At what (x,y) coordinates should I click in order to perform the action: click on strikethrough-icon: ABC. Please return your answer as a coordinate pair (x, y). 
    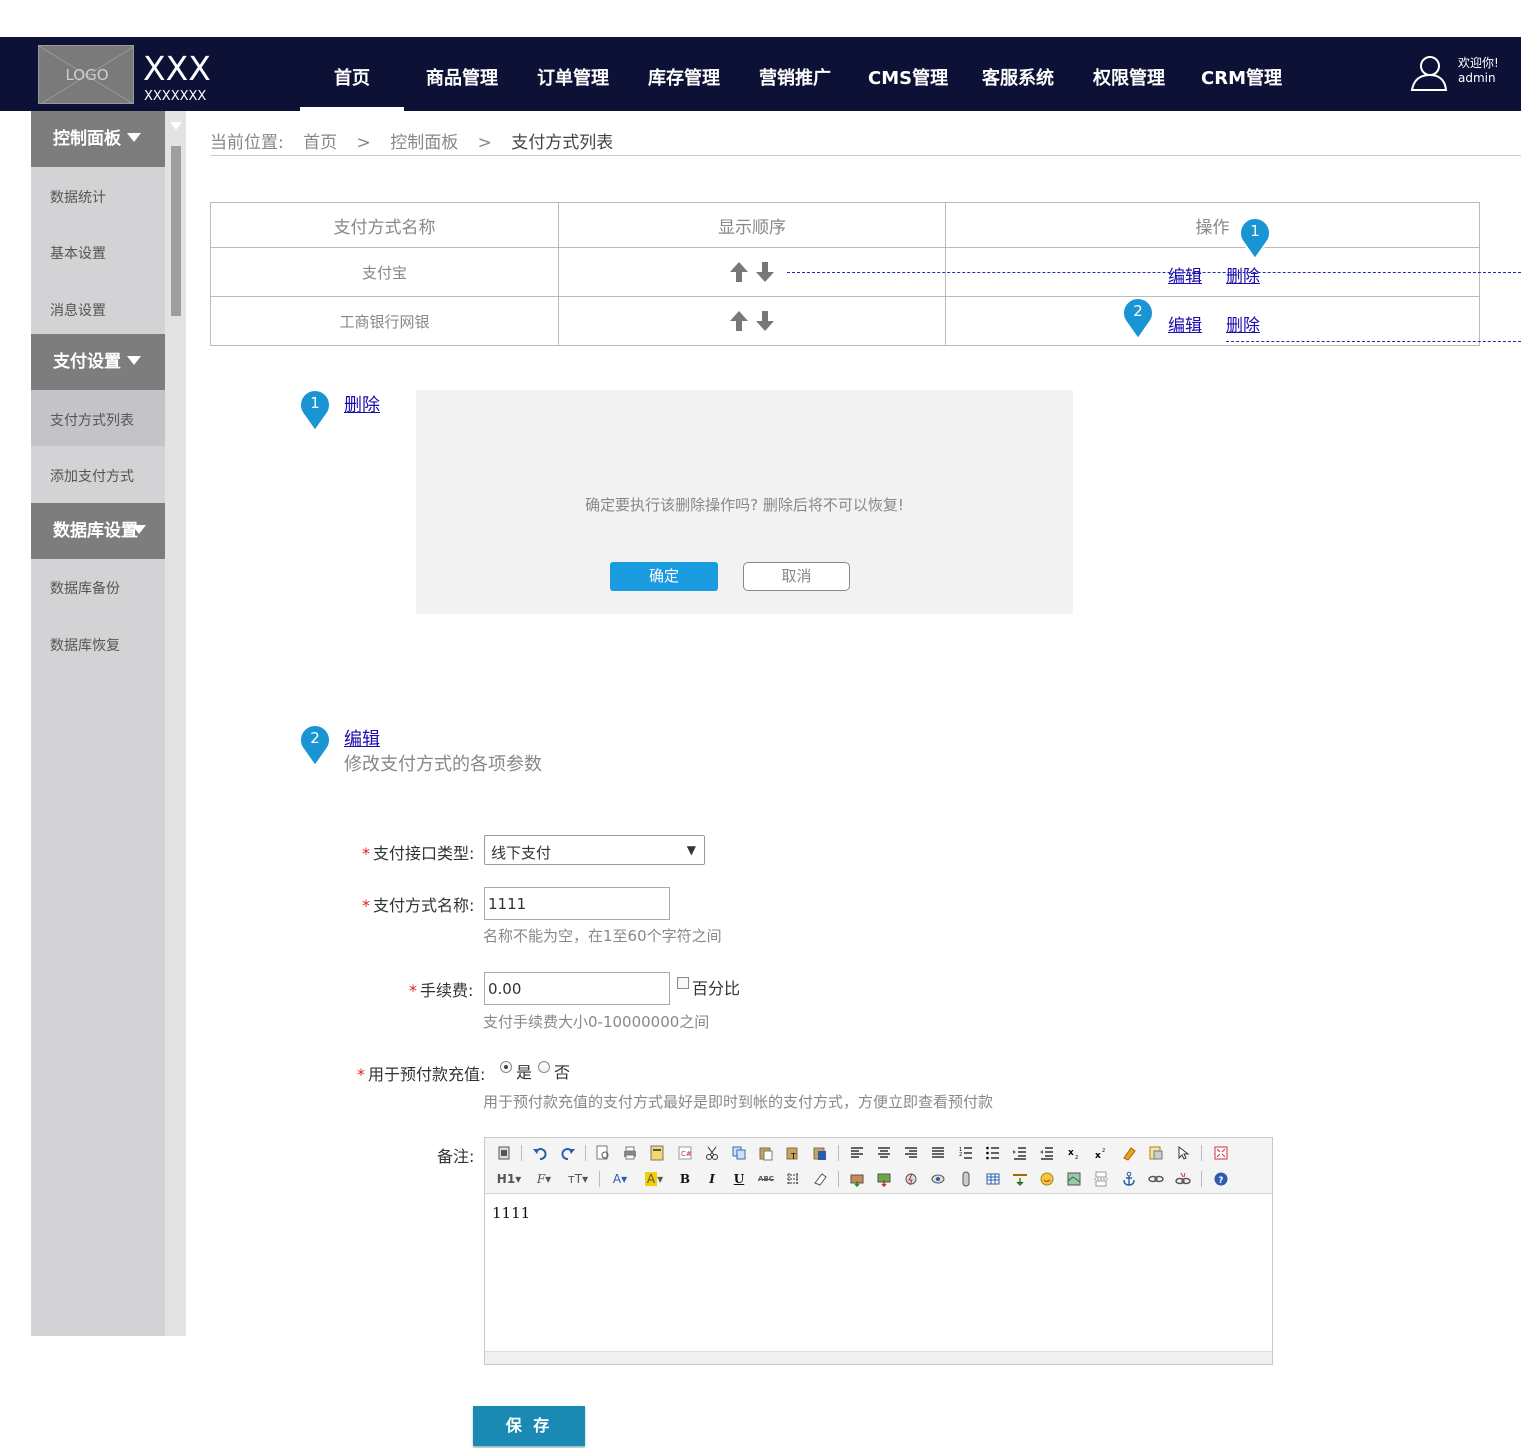
    Looking at the image, I should click on (766, 1179).